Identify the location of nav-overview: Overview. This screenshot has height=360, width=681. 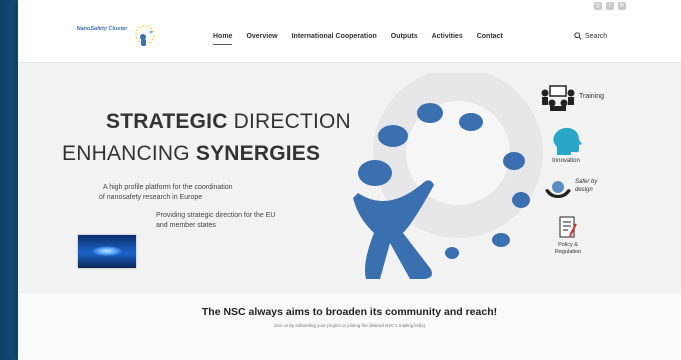
(261, 36).